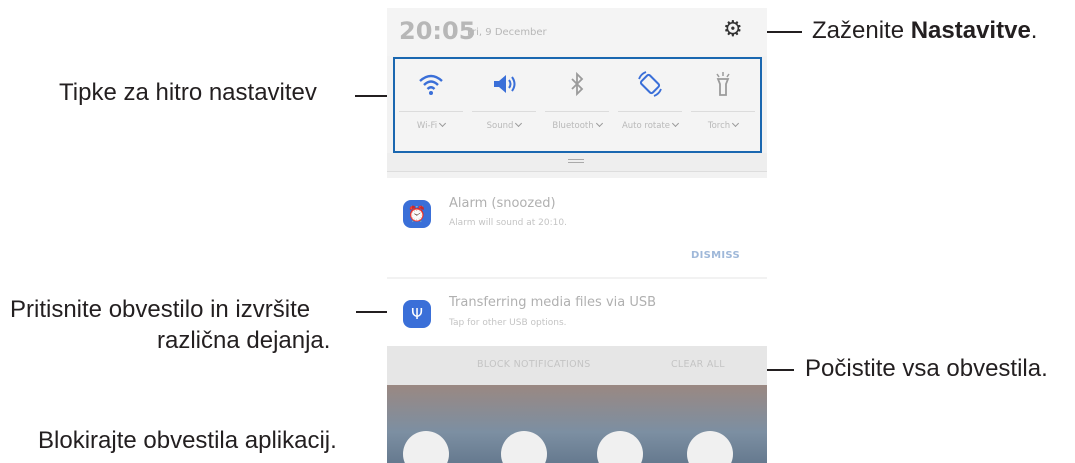 The image size is (1075, 463). I want to click on block-notifications-button: BLOCK NOTIFICATIONS, so click(534, 364).